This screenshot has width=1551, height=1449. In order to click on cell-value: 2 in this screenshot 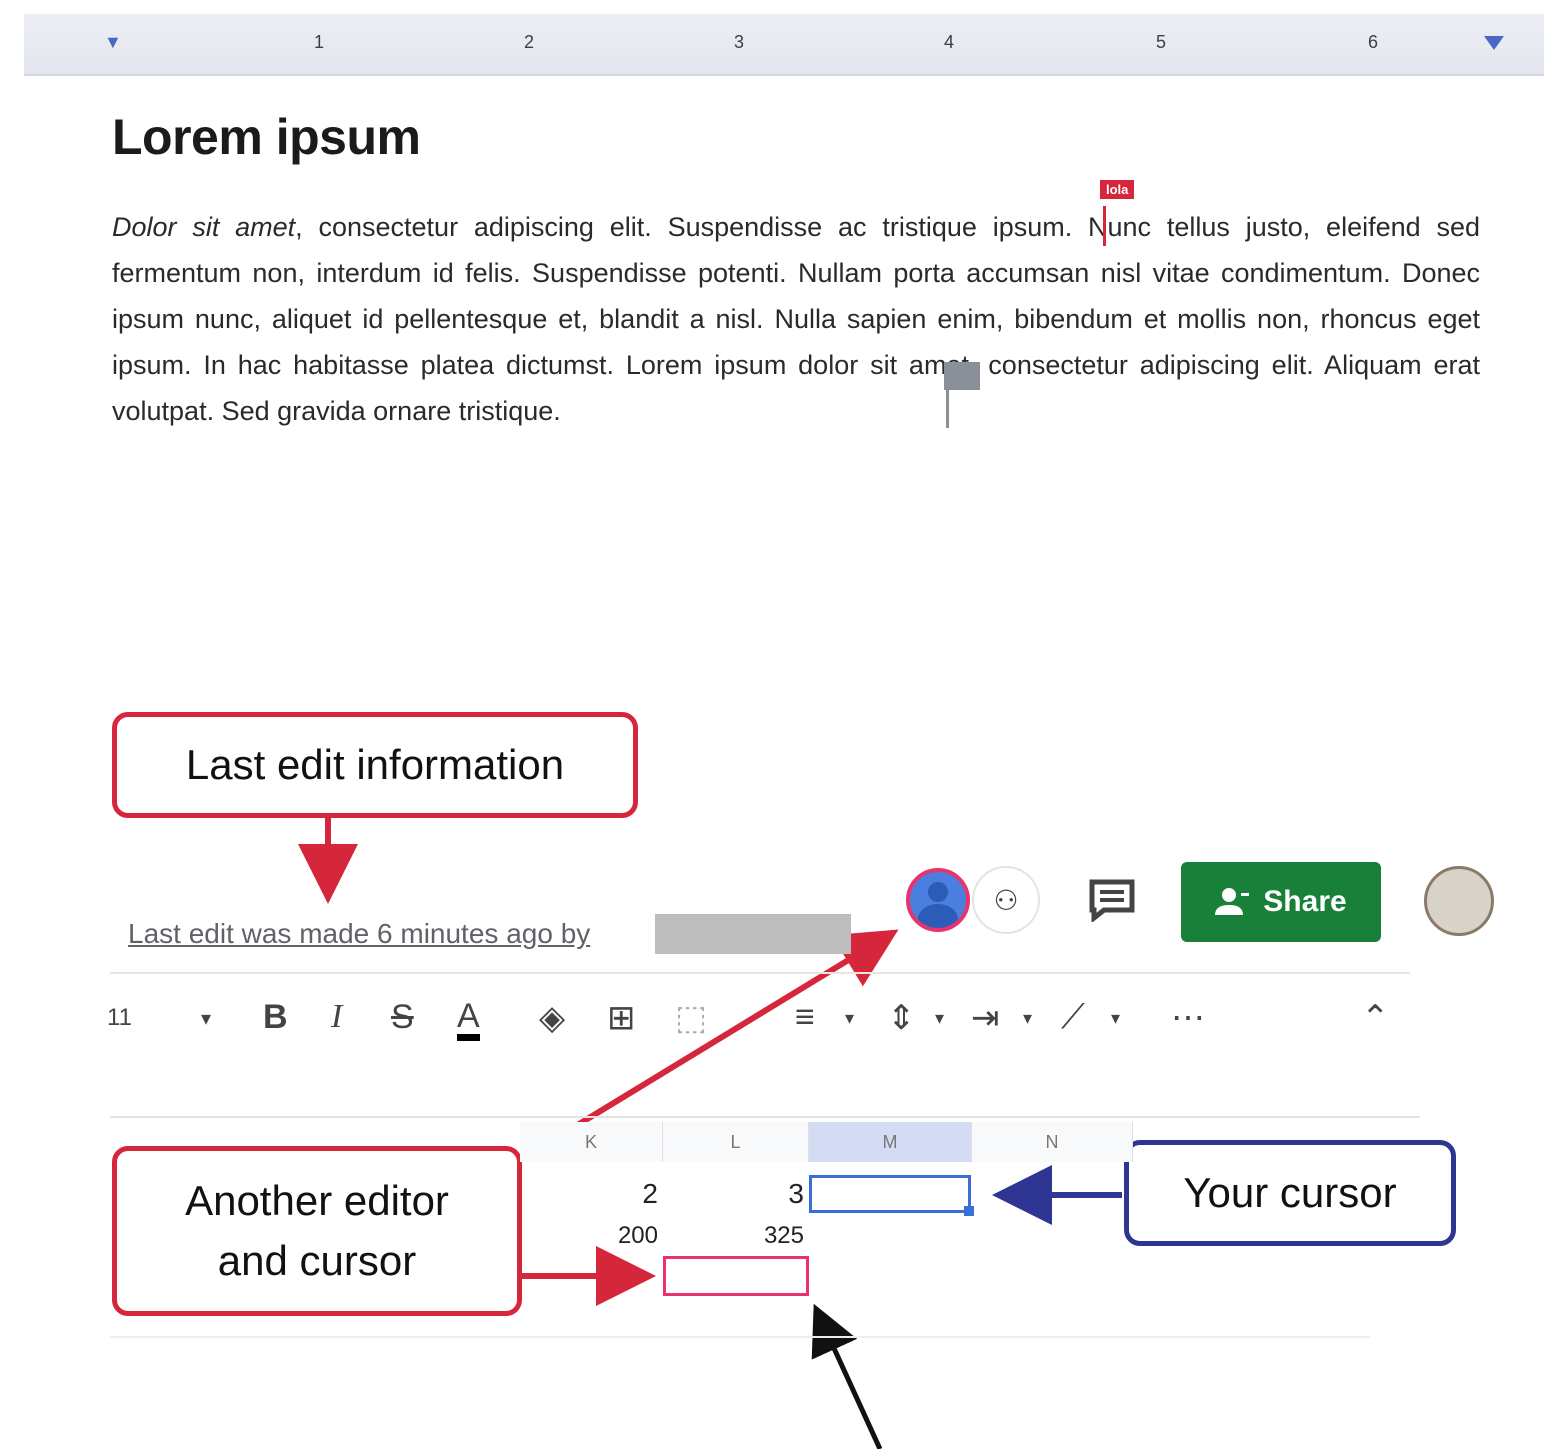, I will do `click(629, 1194)`.